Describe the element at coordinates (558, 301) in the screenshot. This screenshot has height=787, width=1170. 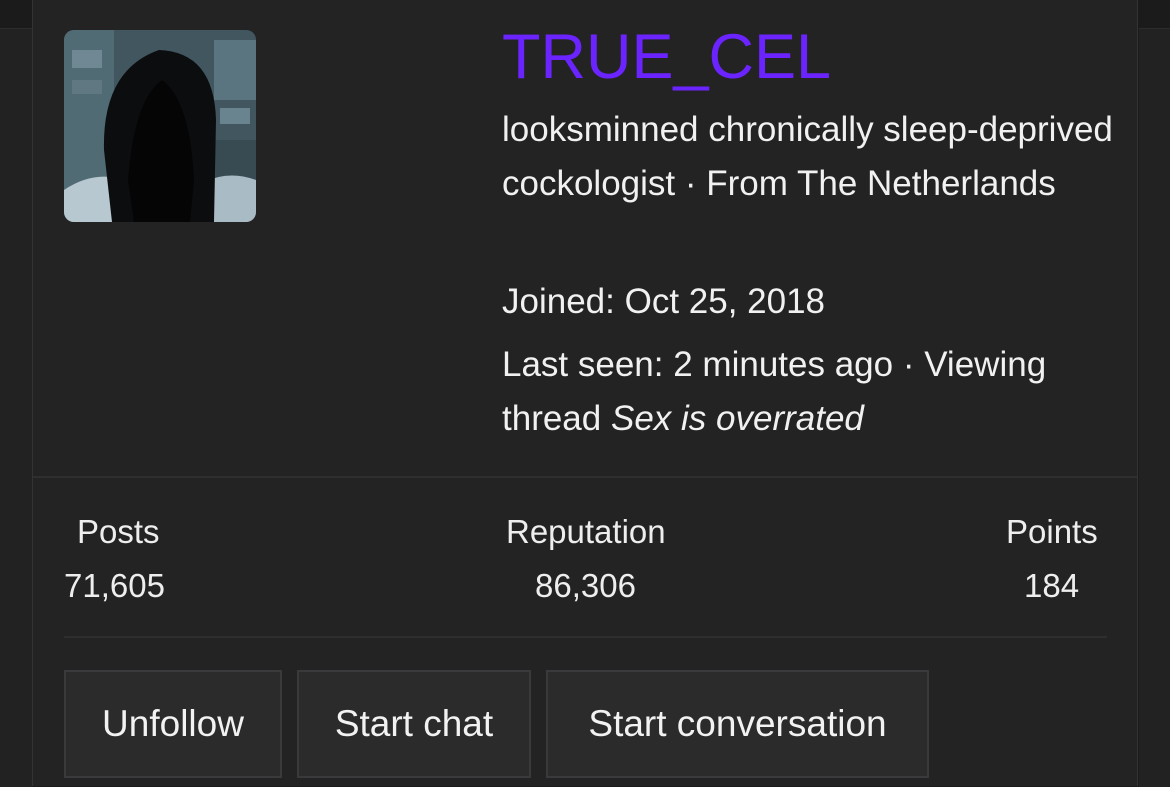
I see `joined-label: Joined:` at that location.